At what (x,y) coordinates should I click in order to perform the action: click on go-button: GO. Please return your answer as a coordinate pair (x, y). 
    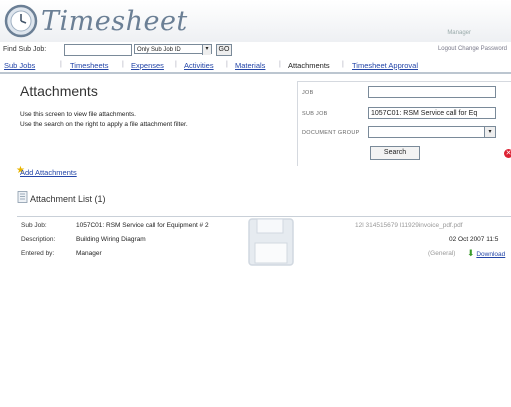
    Looking at the image, I should click on (224, 50).